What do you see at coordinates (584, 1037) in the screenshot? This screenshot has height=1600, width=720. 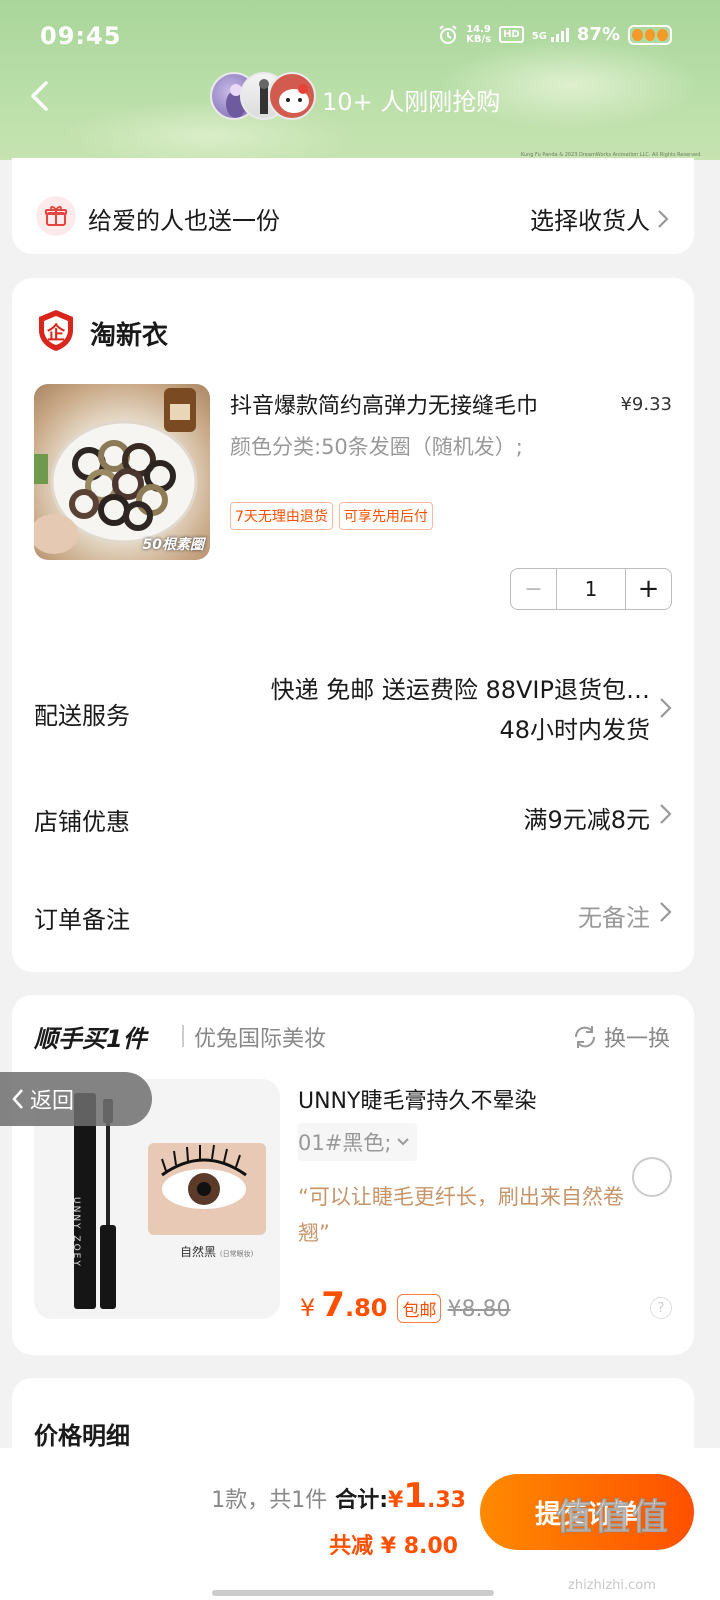 I see `refresh-icon` at bounding box center [584, 1037].